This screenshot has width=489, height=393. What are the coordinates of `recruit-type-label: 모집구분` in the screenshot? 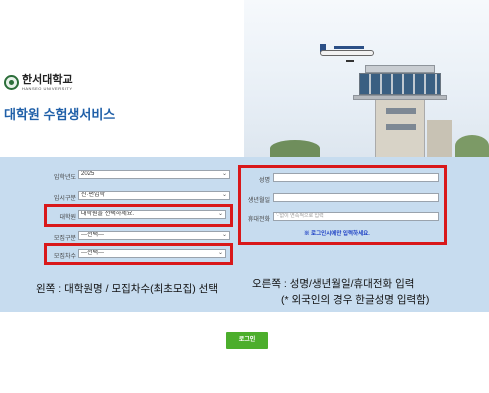 It's located at (64, 239).